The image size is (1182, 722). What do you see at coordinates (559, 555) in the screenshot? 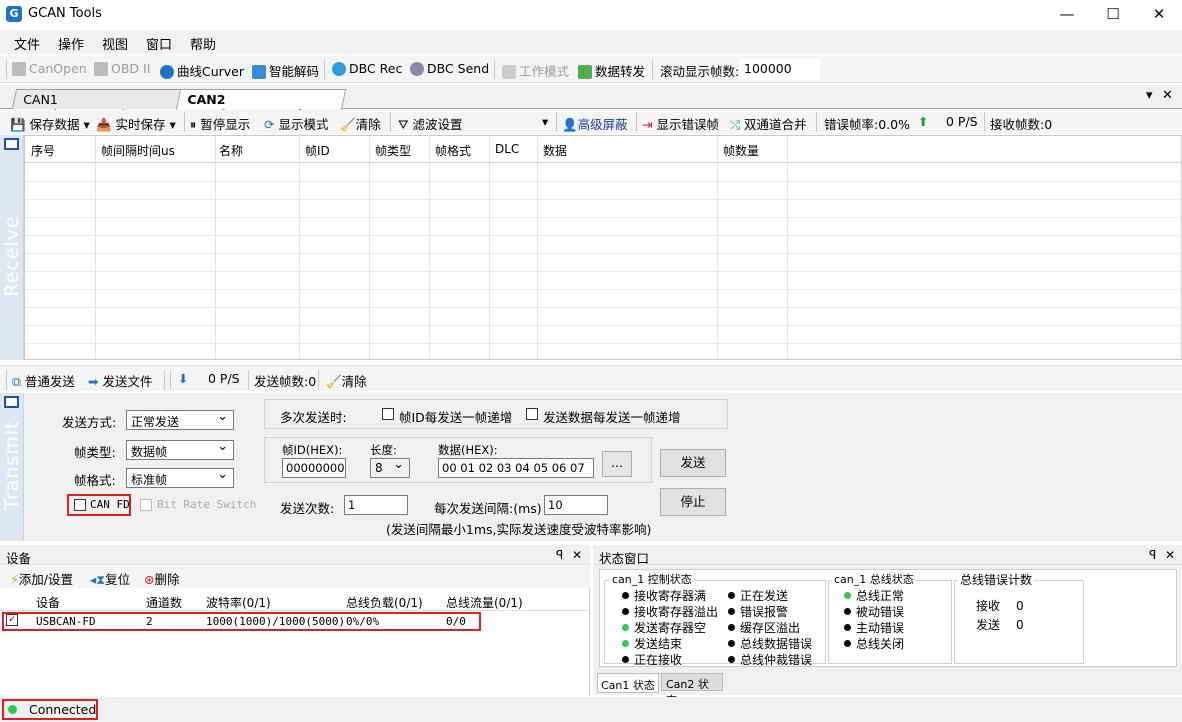
I see `device-pin-icon: ꟼ` at bounding box center [559, 555].